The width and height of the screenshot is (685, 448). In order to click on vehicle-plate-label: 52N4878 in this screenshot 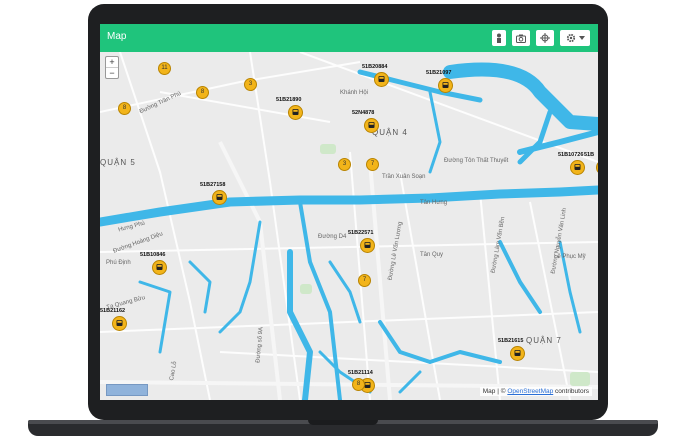, I will do `click(363, 113)`.